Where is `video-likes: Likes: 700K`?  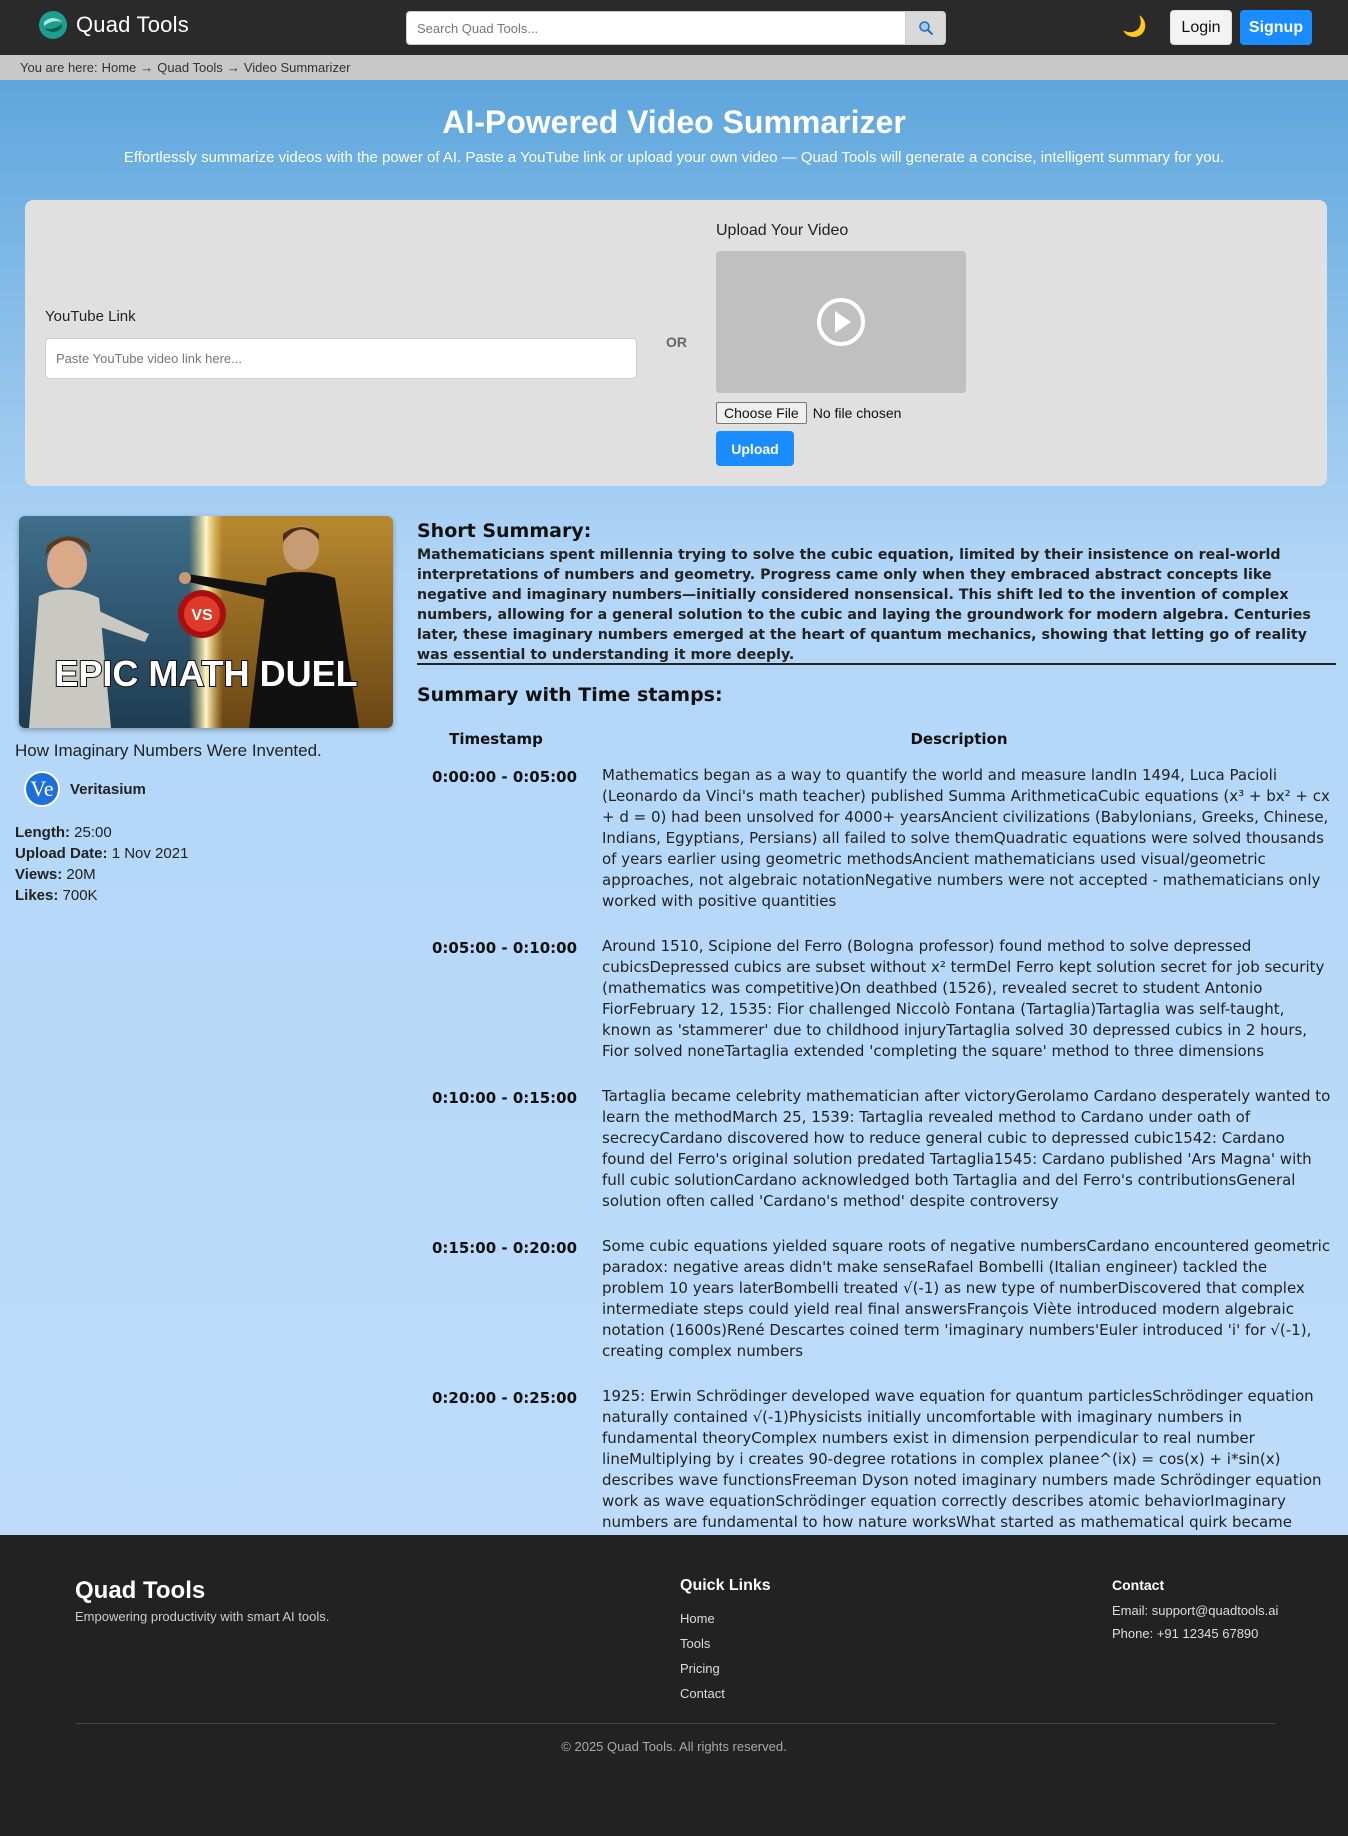 video-likes: Likes: 700K is located at coordinates (101, 895).